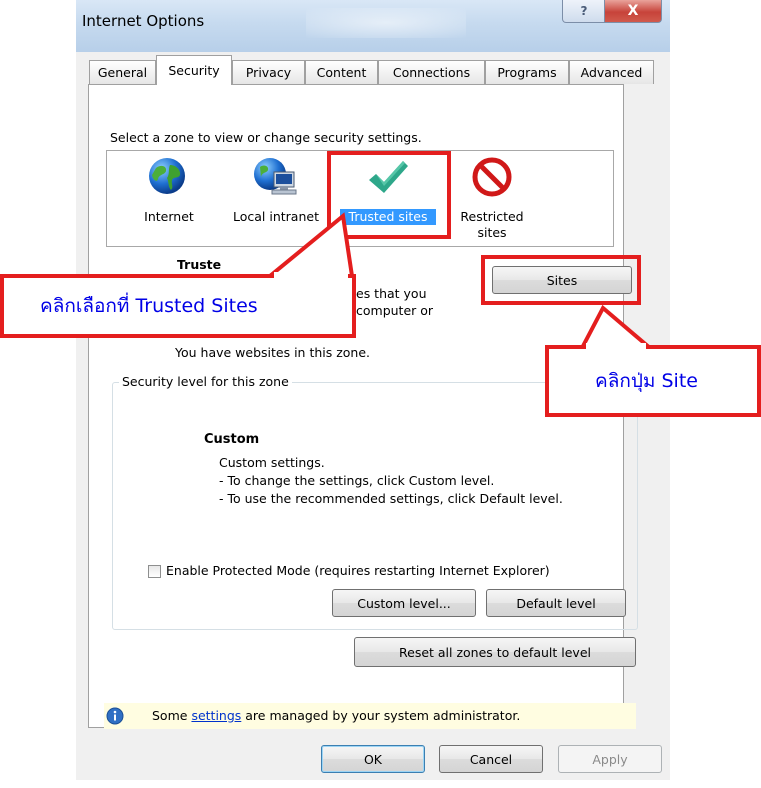 The image size is (761, 788). I want to click on callout-site-join, so click(616, 346).